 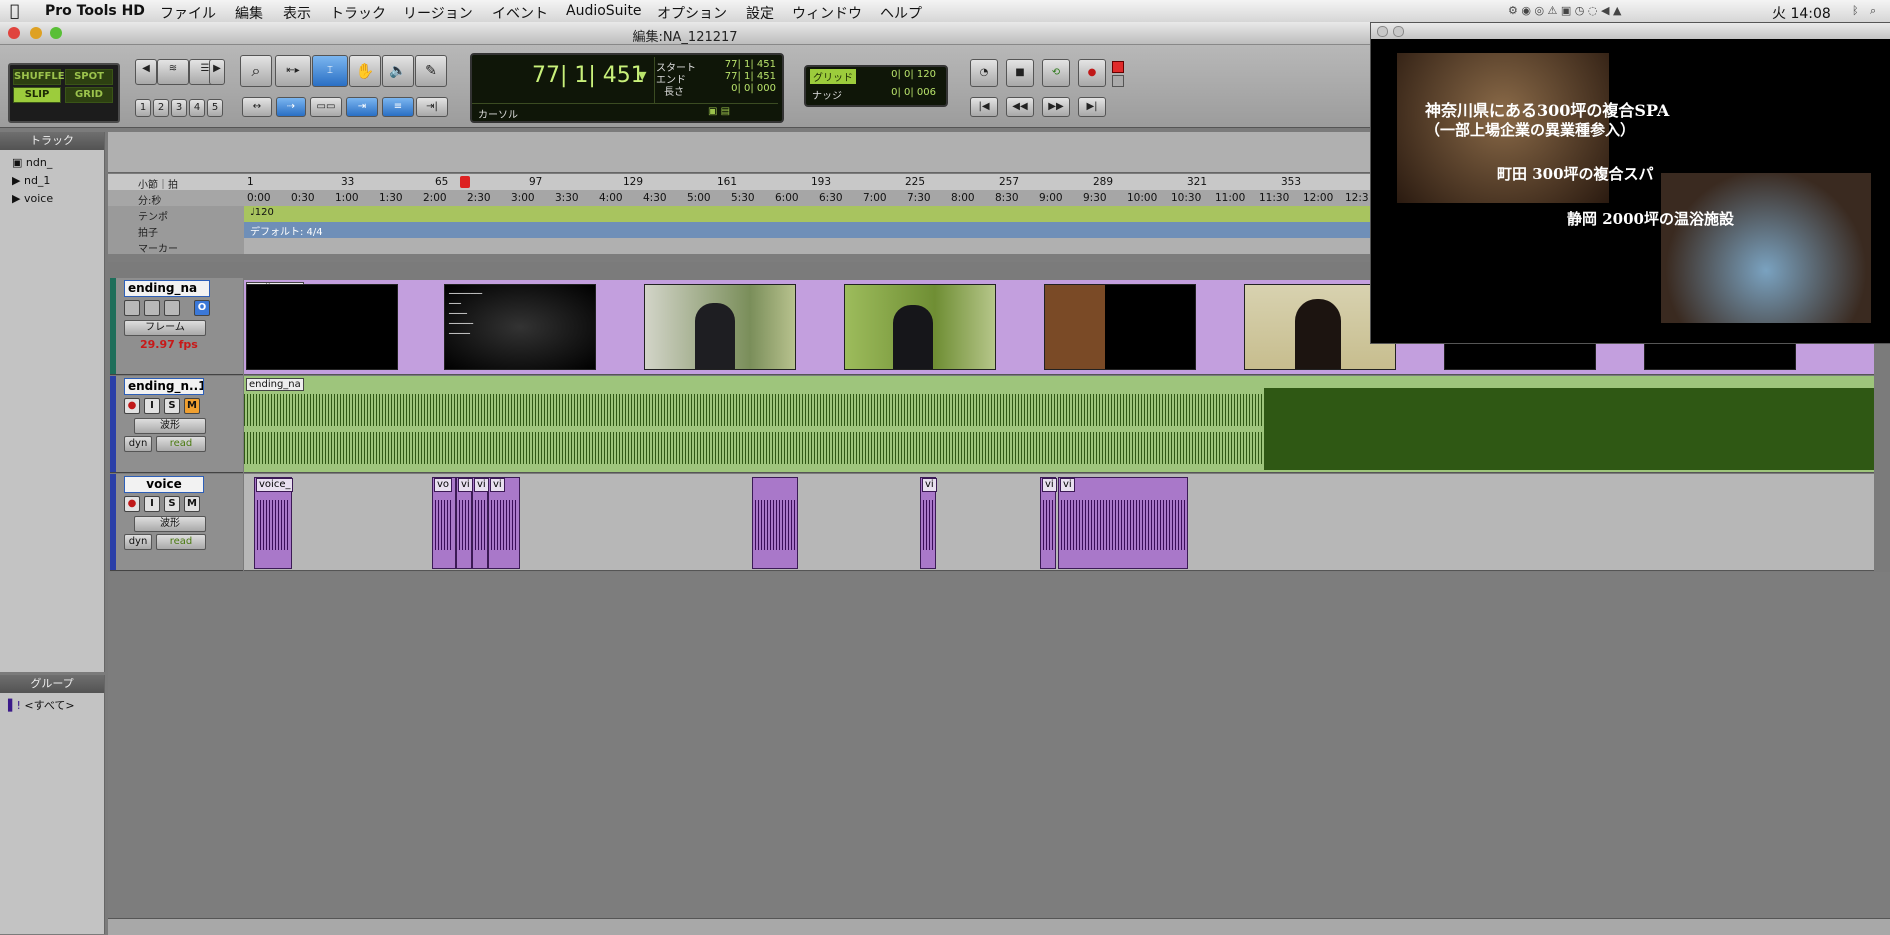 I want to click on menu-region: リージョン, so click(x=438, y=13).